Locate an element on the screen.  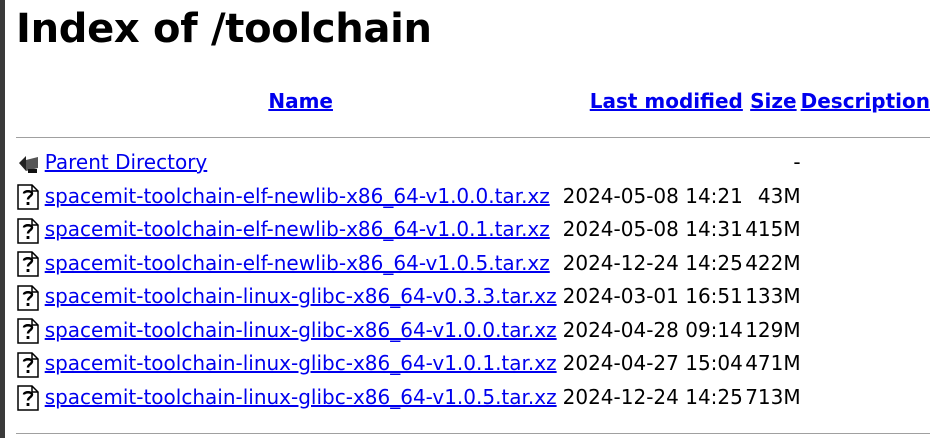
sort-by-description-link: Description is located at coordinates (865, 101).